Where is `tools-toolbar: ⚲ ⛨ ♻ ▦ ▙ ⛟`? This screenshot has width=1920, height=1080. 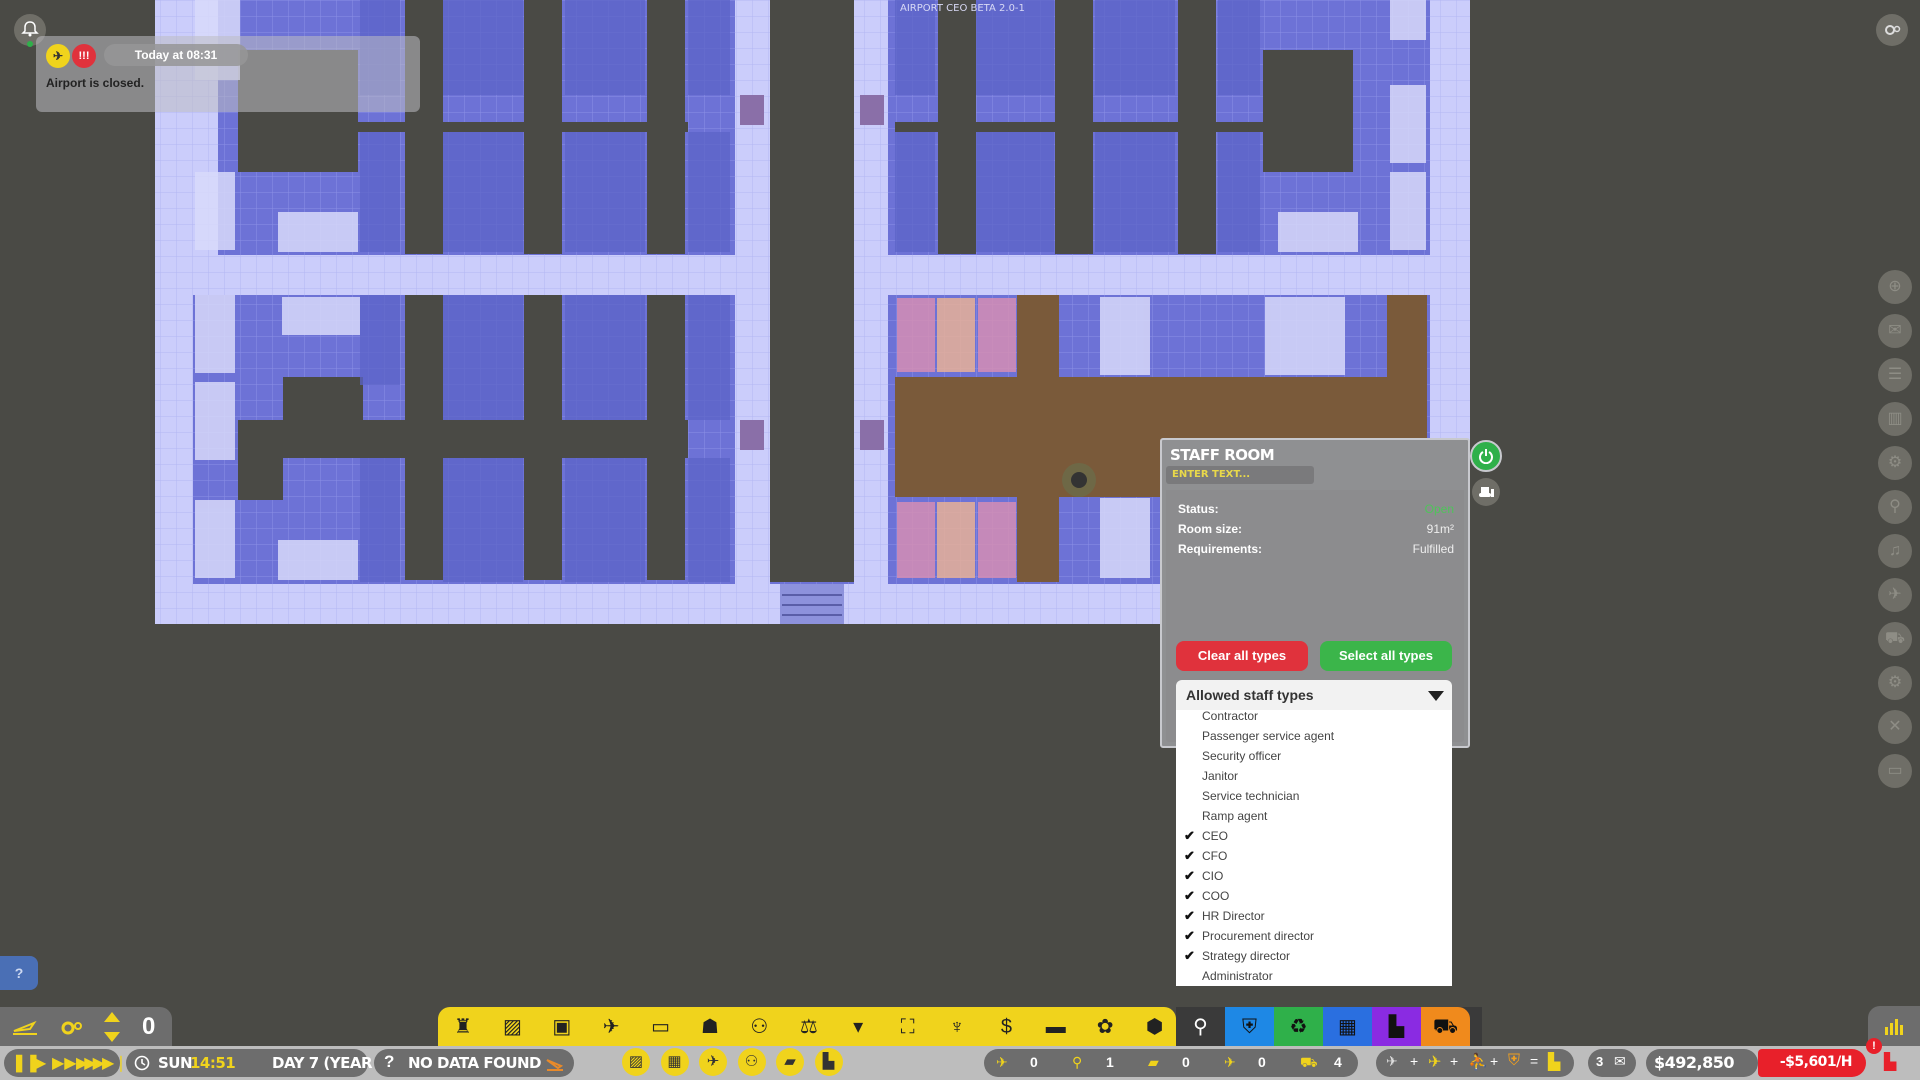
tools-toolbar: ⚲ ⛨ ♻ ▦ ▙ ⛟ is located at coordinates (1329, 1027).